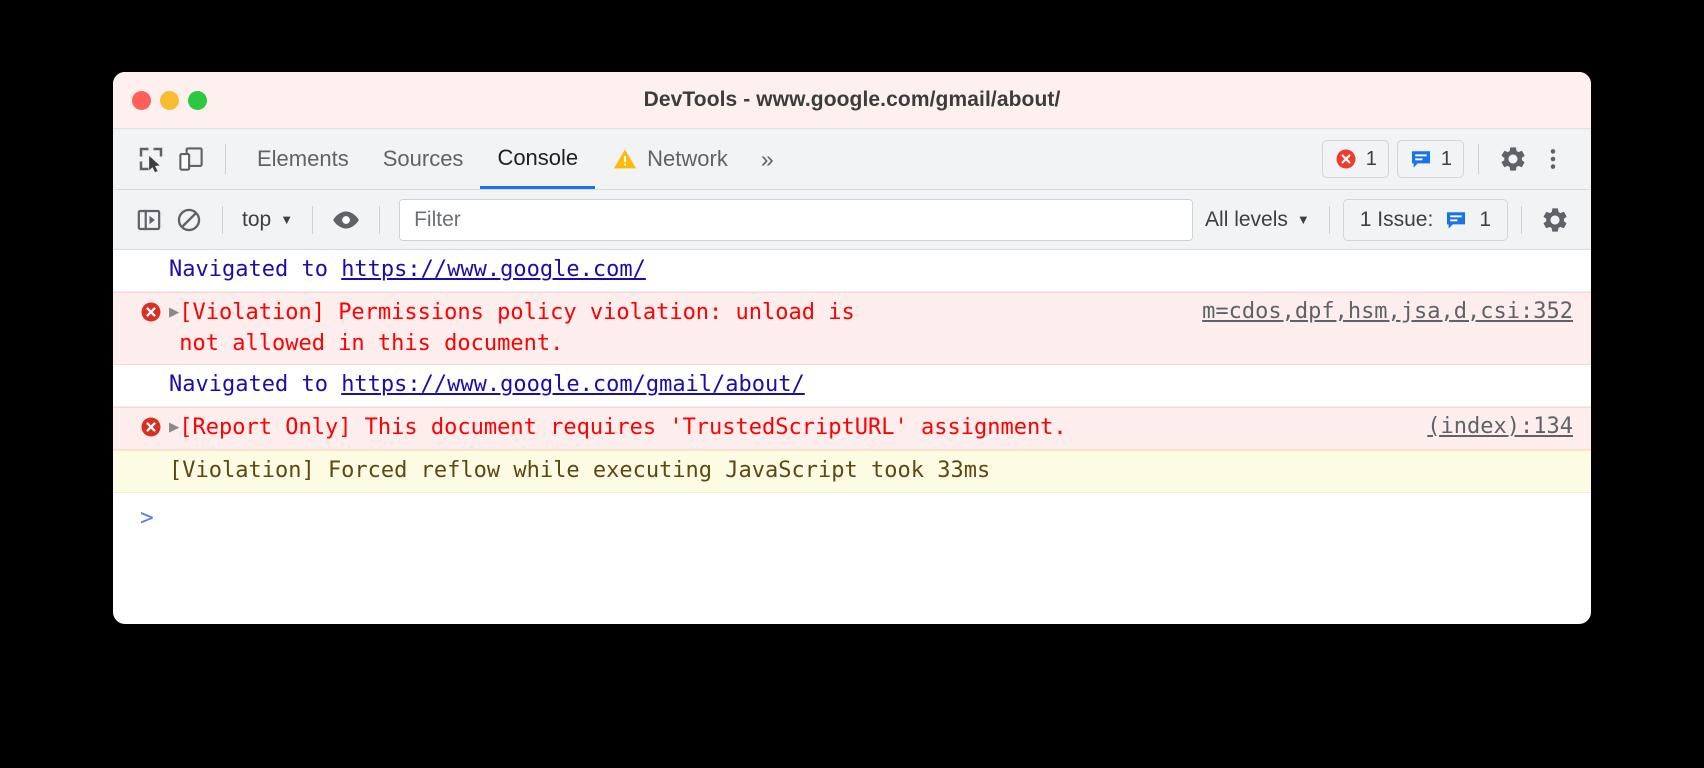  What do you see at coordinates (189, 220) in the screenshot?
I see `clear-console-icon` at bounding box center [189, 220].